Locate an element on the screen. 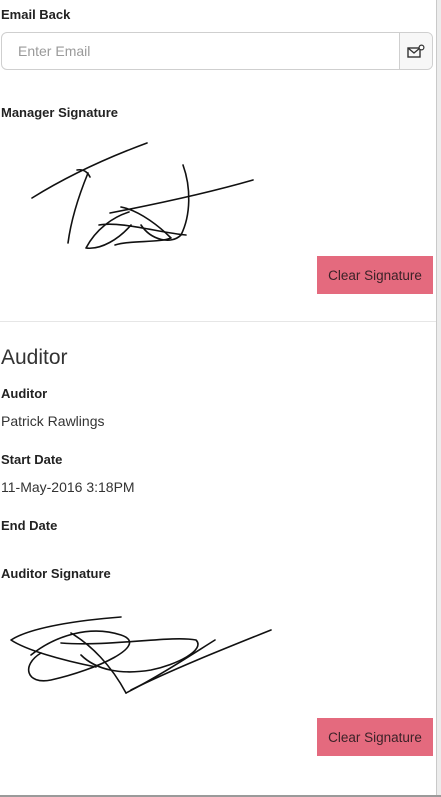  section-divider is located at coordinates (218, 321).